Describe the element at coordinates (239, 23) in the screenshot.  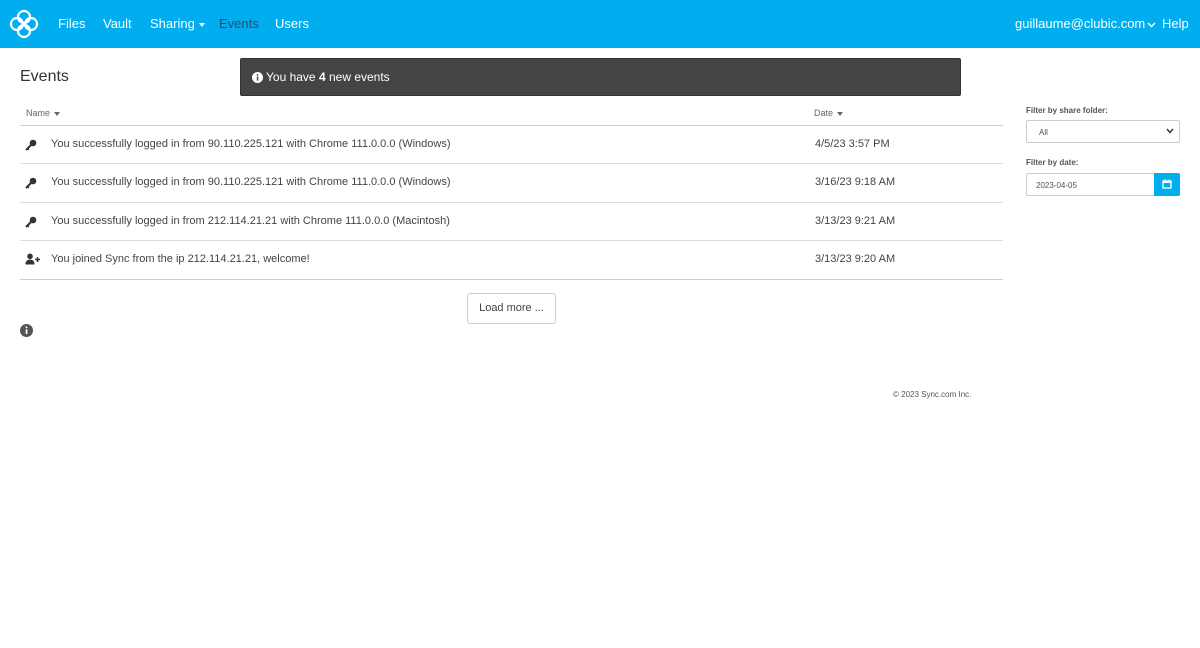
I see `nav-events: Events` at that location.